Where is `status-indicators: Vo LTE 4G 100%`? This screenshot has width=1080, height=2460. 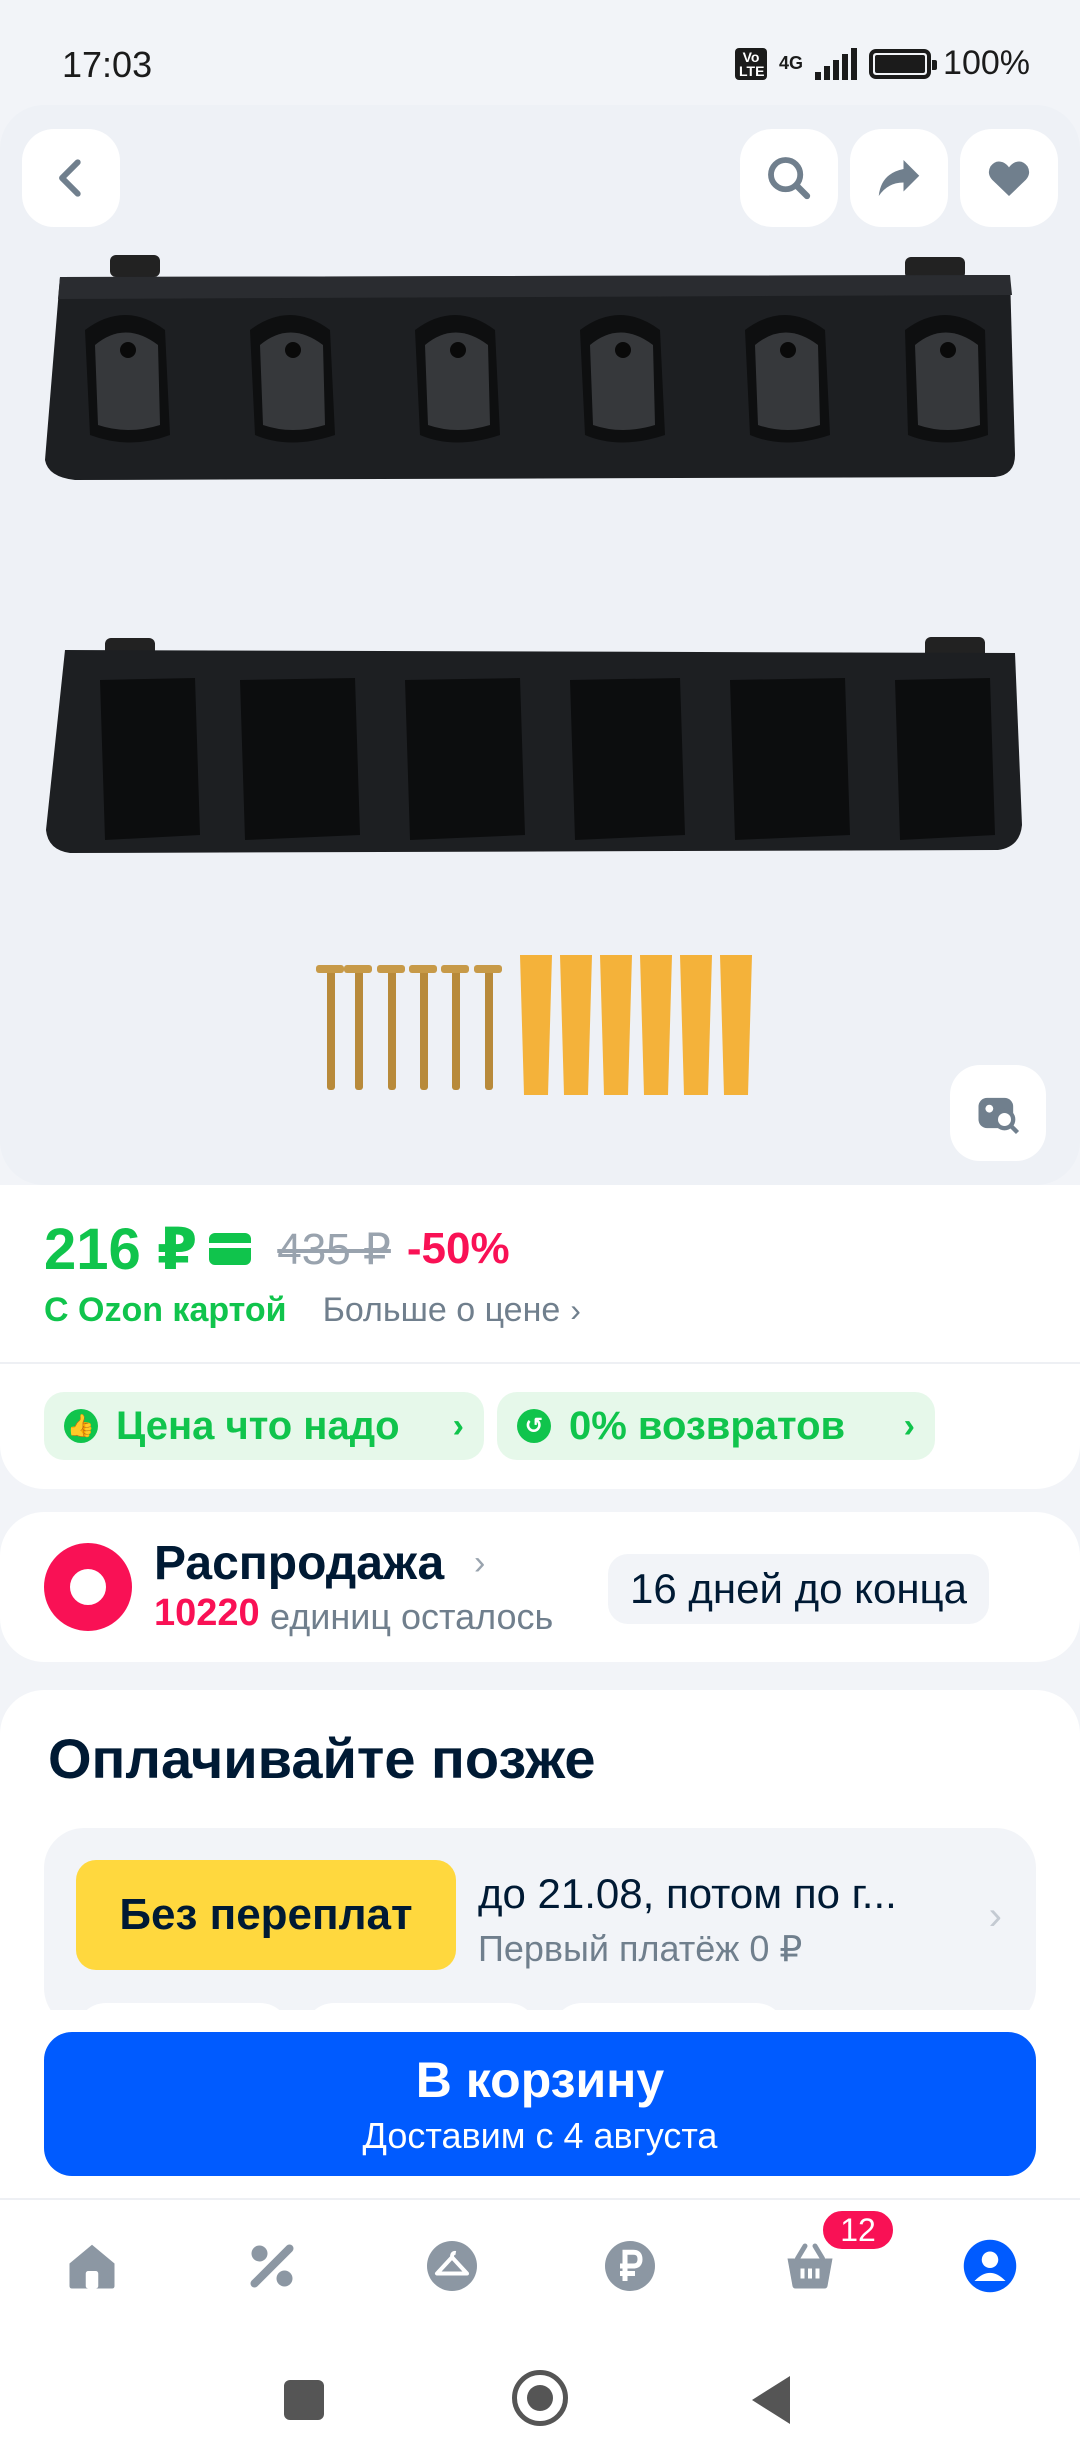 status-indicators: Vo LTE 4G 100% is located at coordinates (882, 63).